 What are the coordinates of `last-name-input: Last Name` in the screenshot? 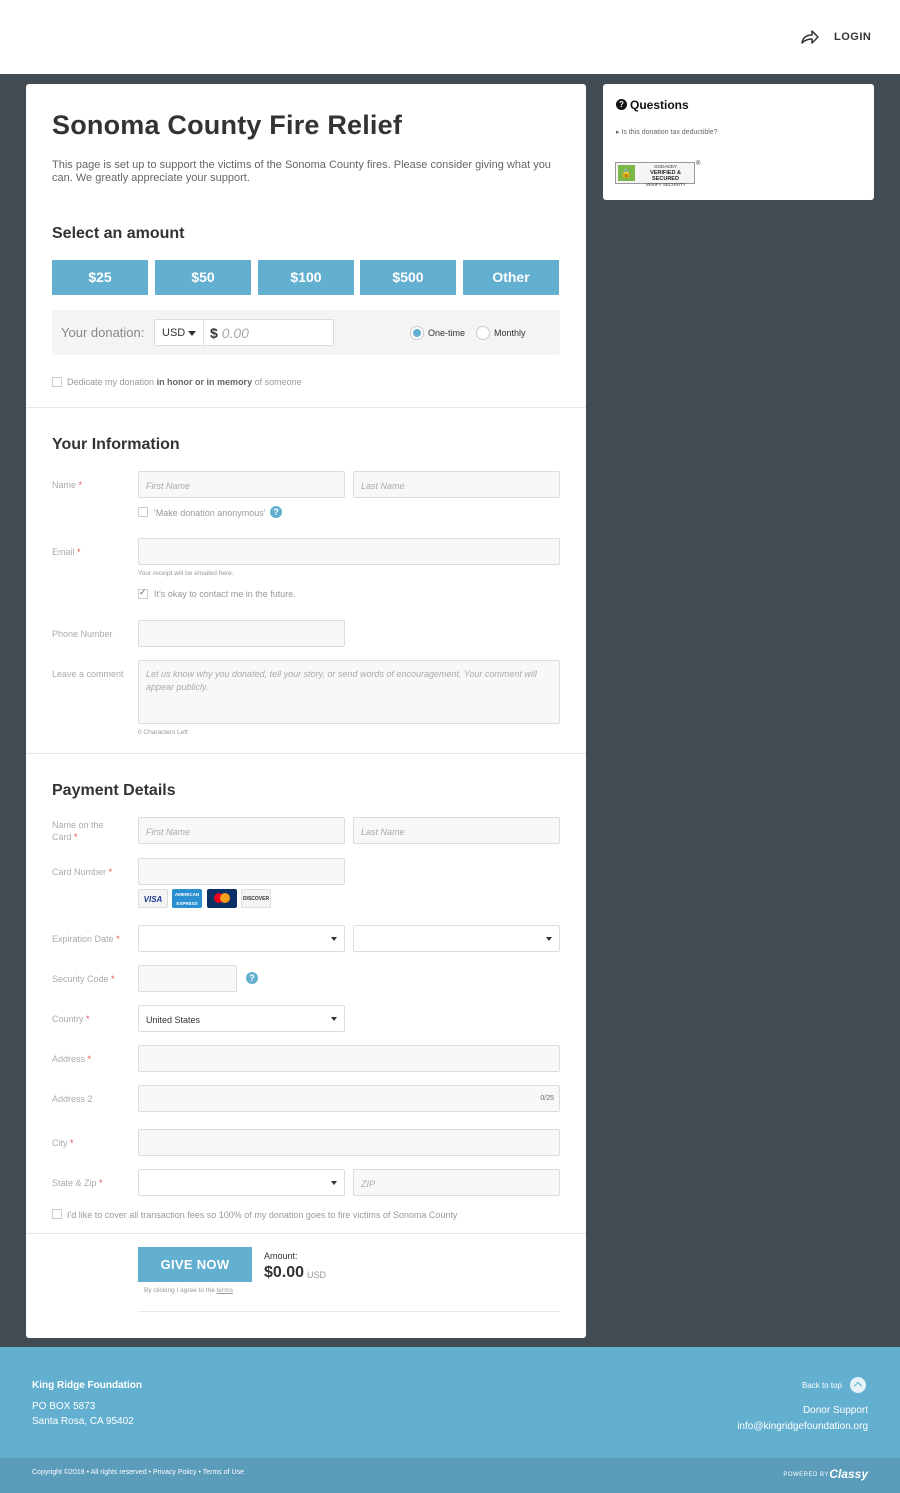 It's located at (456, 484).